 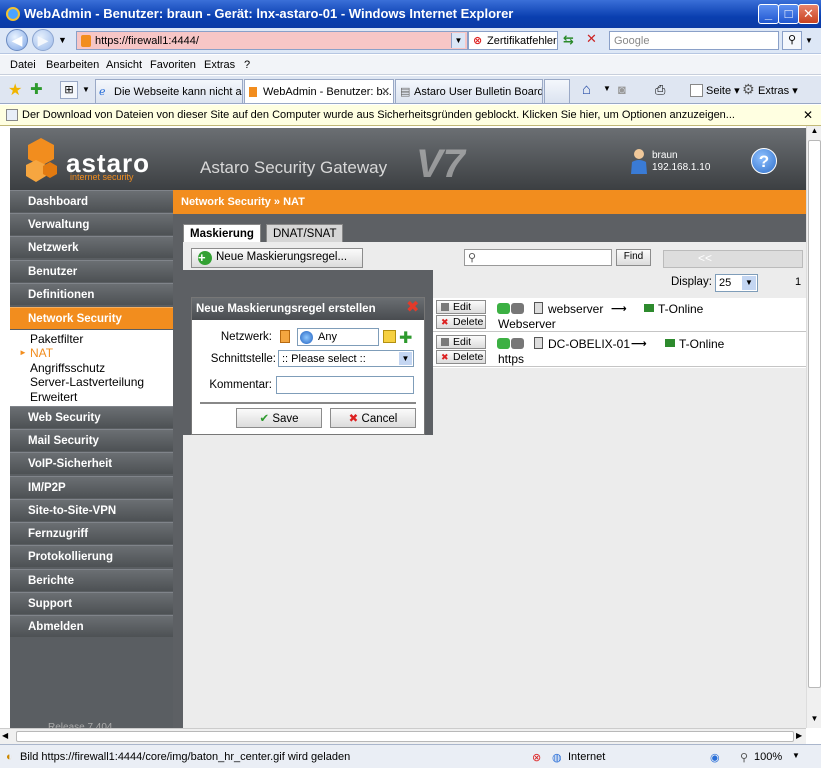 What do you see at coordinates (796, 755) in the screenshot?
I see `zoom-dropdown-icon: ▼` at bounding box center [796, 755].